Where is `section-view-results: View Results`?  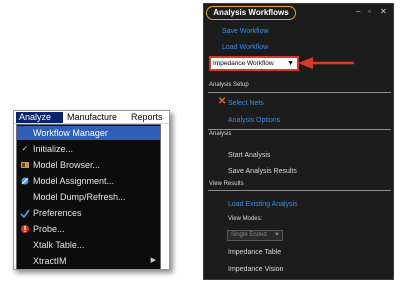
section-view-results: View Results is located at coordinates (226, 184).